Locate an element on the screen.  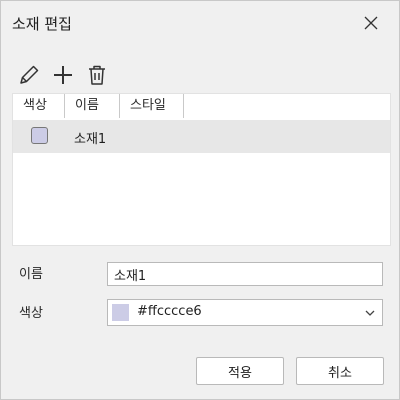
color-select: #ffcccce6 is located at coordinates (245, 312).